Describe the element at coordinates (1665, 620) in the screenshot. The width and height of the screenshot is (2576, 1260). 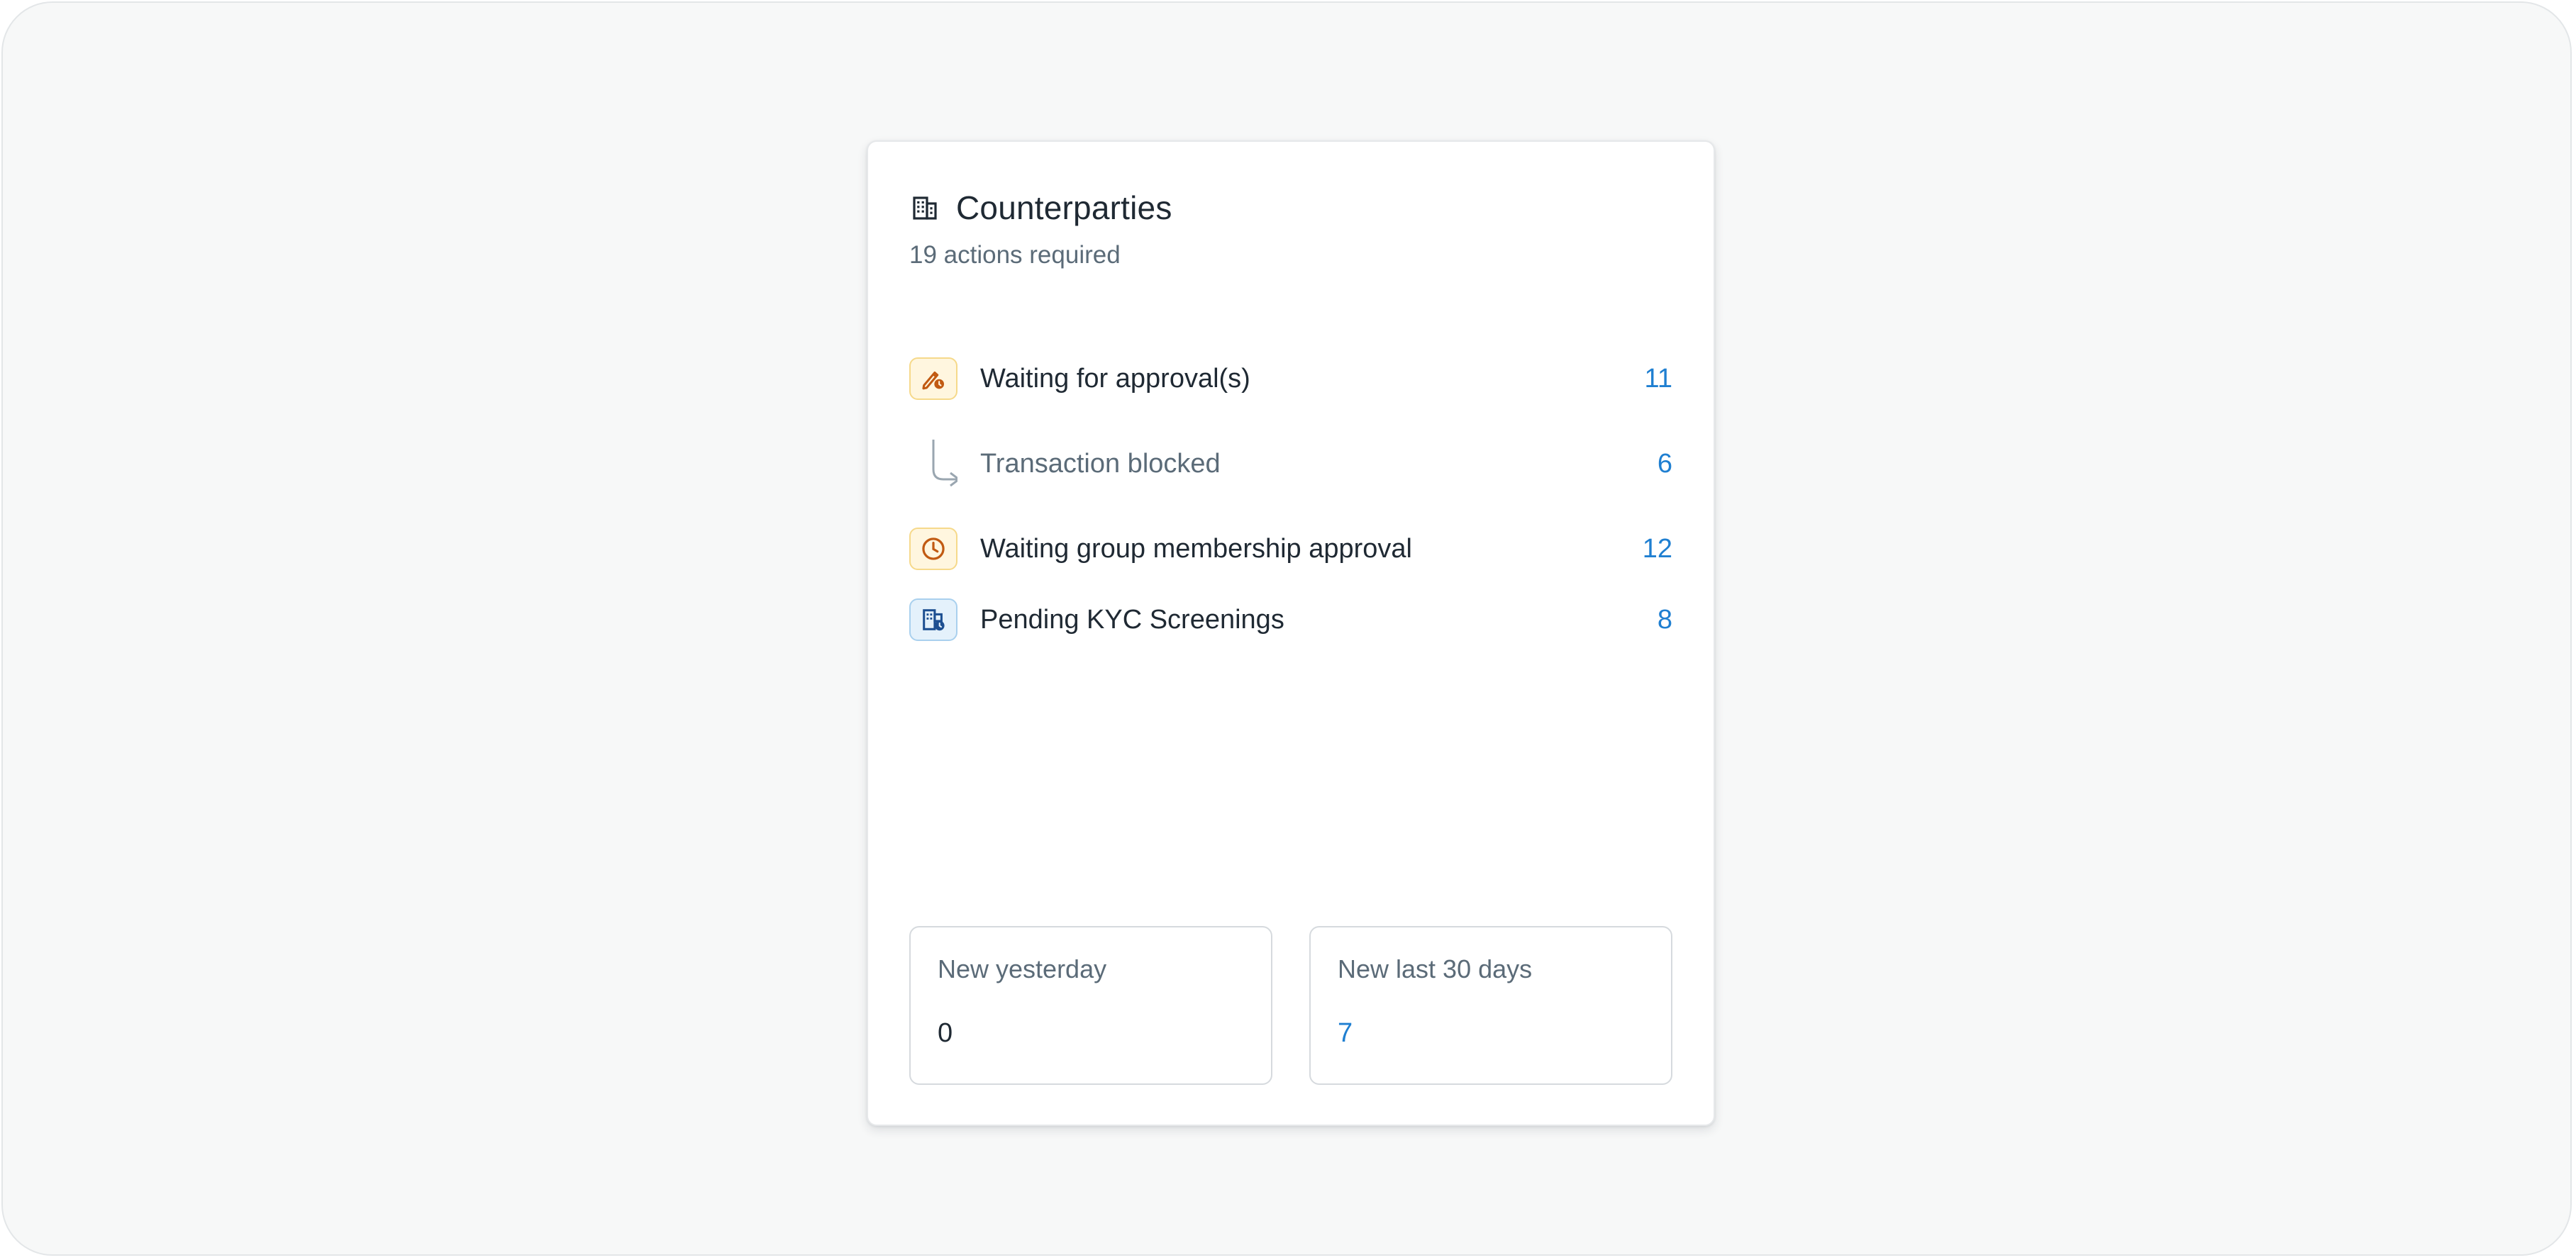
I see `action-count: 8` at that location.